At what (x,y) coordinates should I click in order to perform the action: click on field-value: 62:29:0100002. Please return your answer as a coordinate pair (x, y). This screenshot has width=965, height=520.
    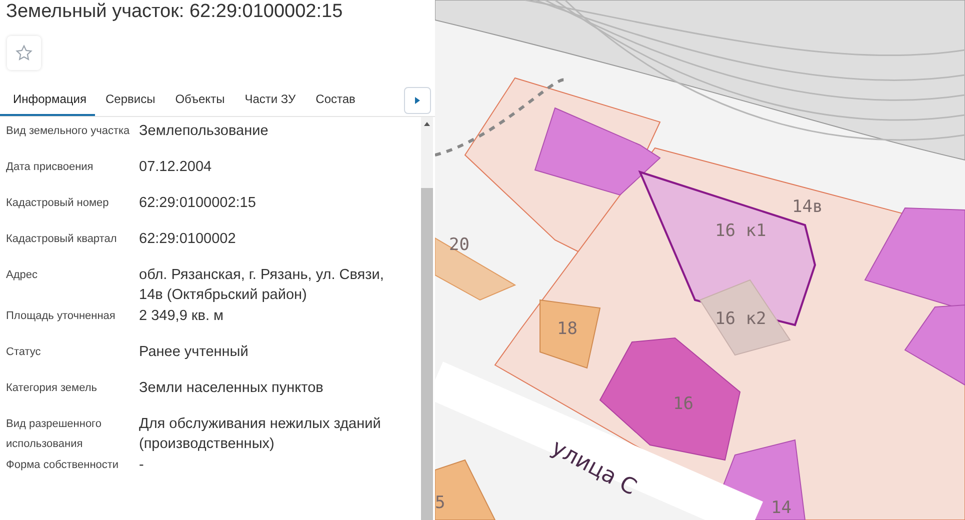
    Looking at the image, I should click on (188, 239).